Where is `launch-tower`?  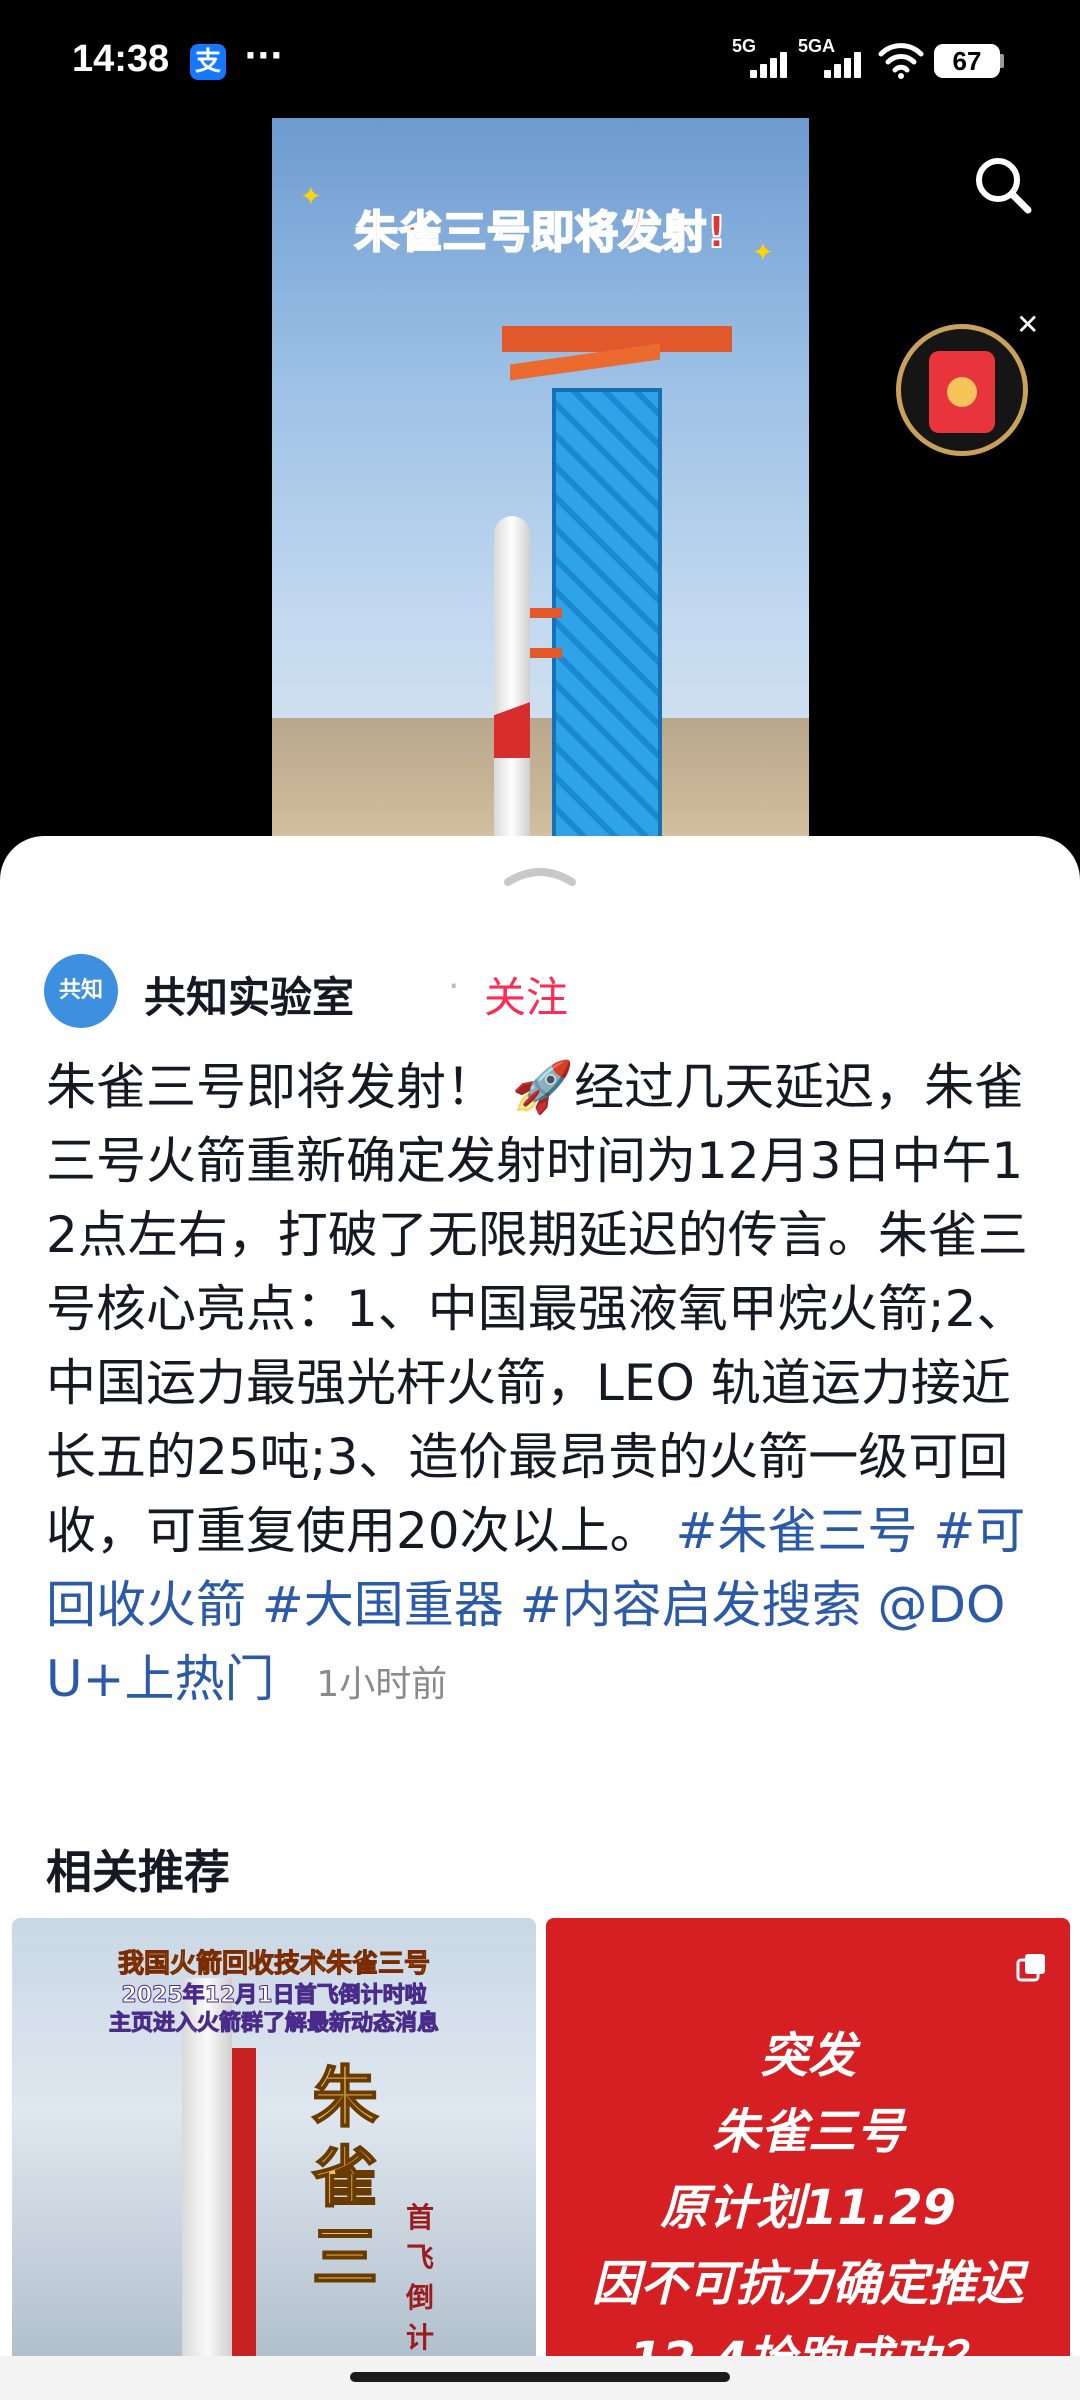
launch-tower is located at coordinates (607, 618).